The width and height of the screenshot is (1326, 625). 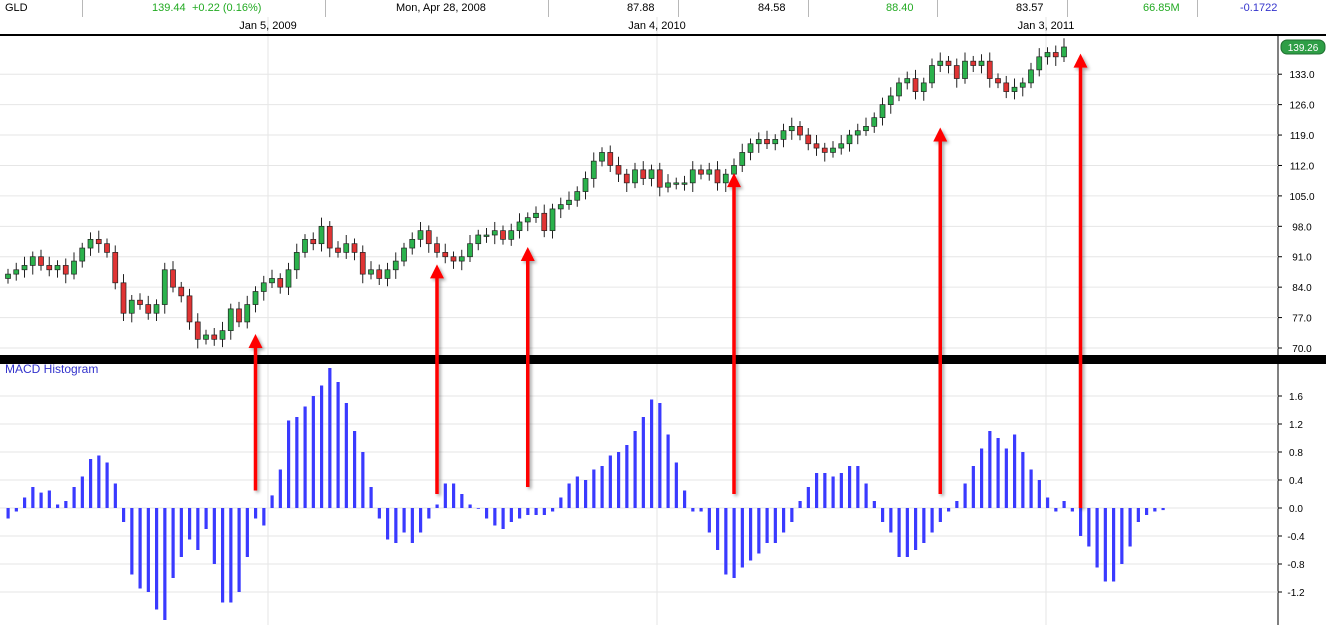 I want to click on low-label: 84.58, so click(x=772, y=8).